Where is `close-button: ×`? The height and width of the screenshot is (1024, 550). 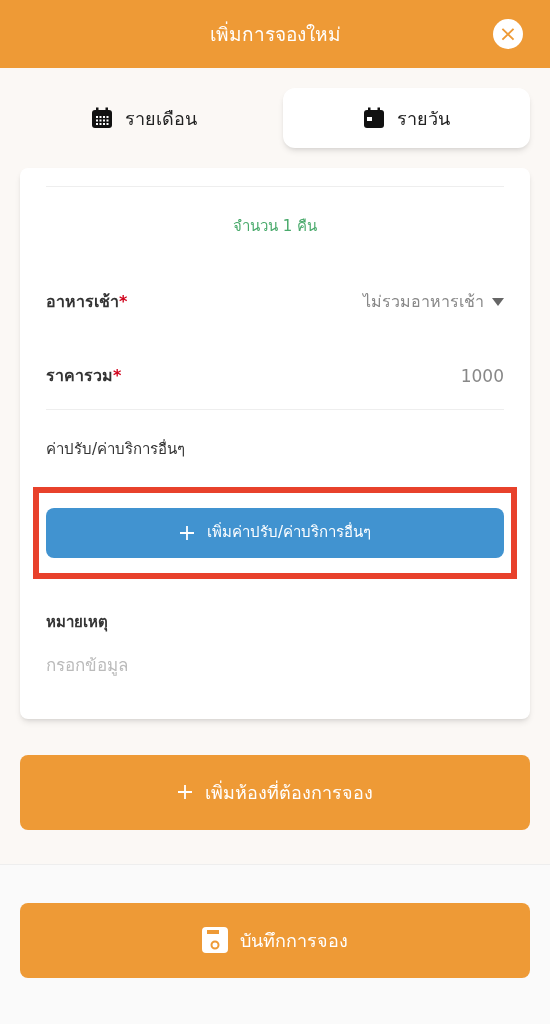 close-button: × is located at coordinates (508, 34).